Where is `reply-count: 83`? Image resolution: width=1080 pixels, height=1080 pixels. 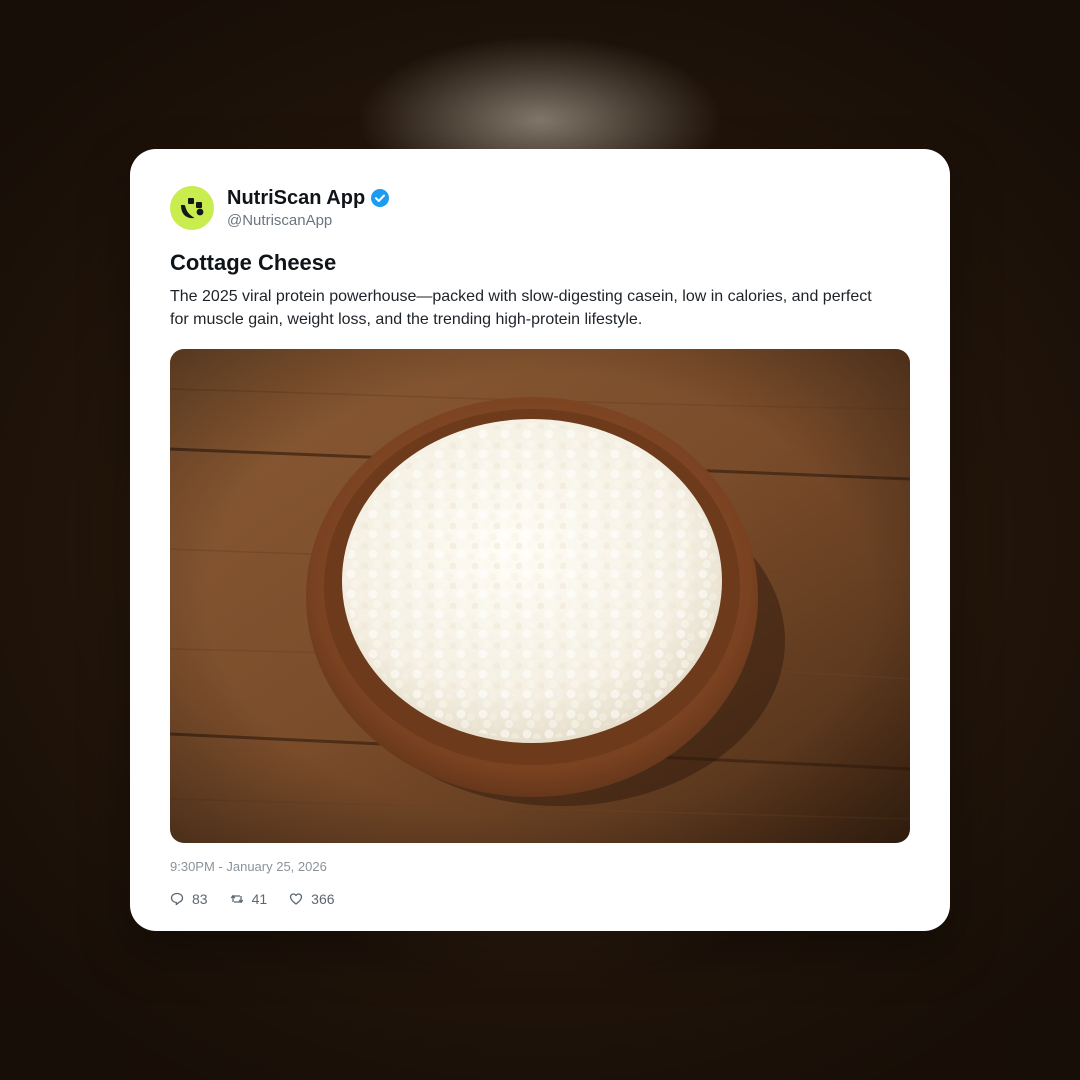 reply-count: 83 is located at coordinates (200, 899).